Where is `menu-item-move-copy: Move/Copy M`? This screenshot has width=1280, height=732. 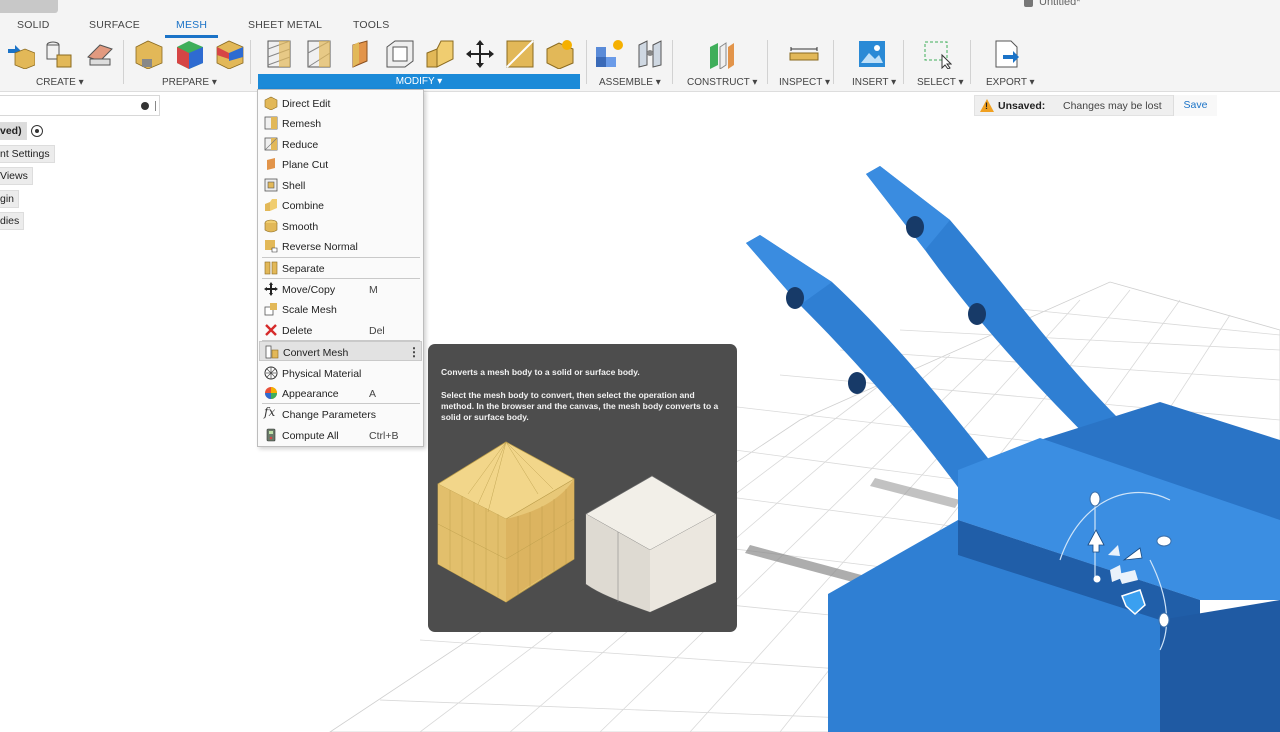
menu-item-move-copy: Move/Copy M is located at coordinates (340, 289).